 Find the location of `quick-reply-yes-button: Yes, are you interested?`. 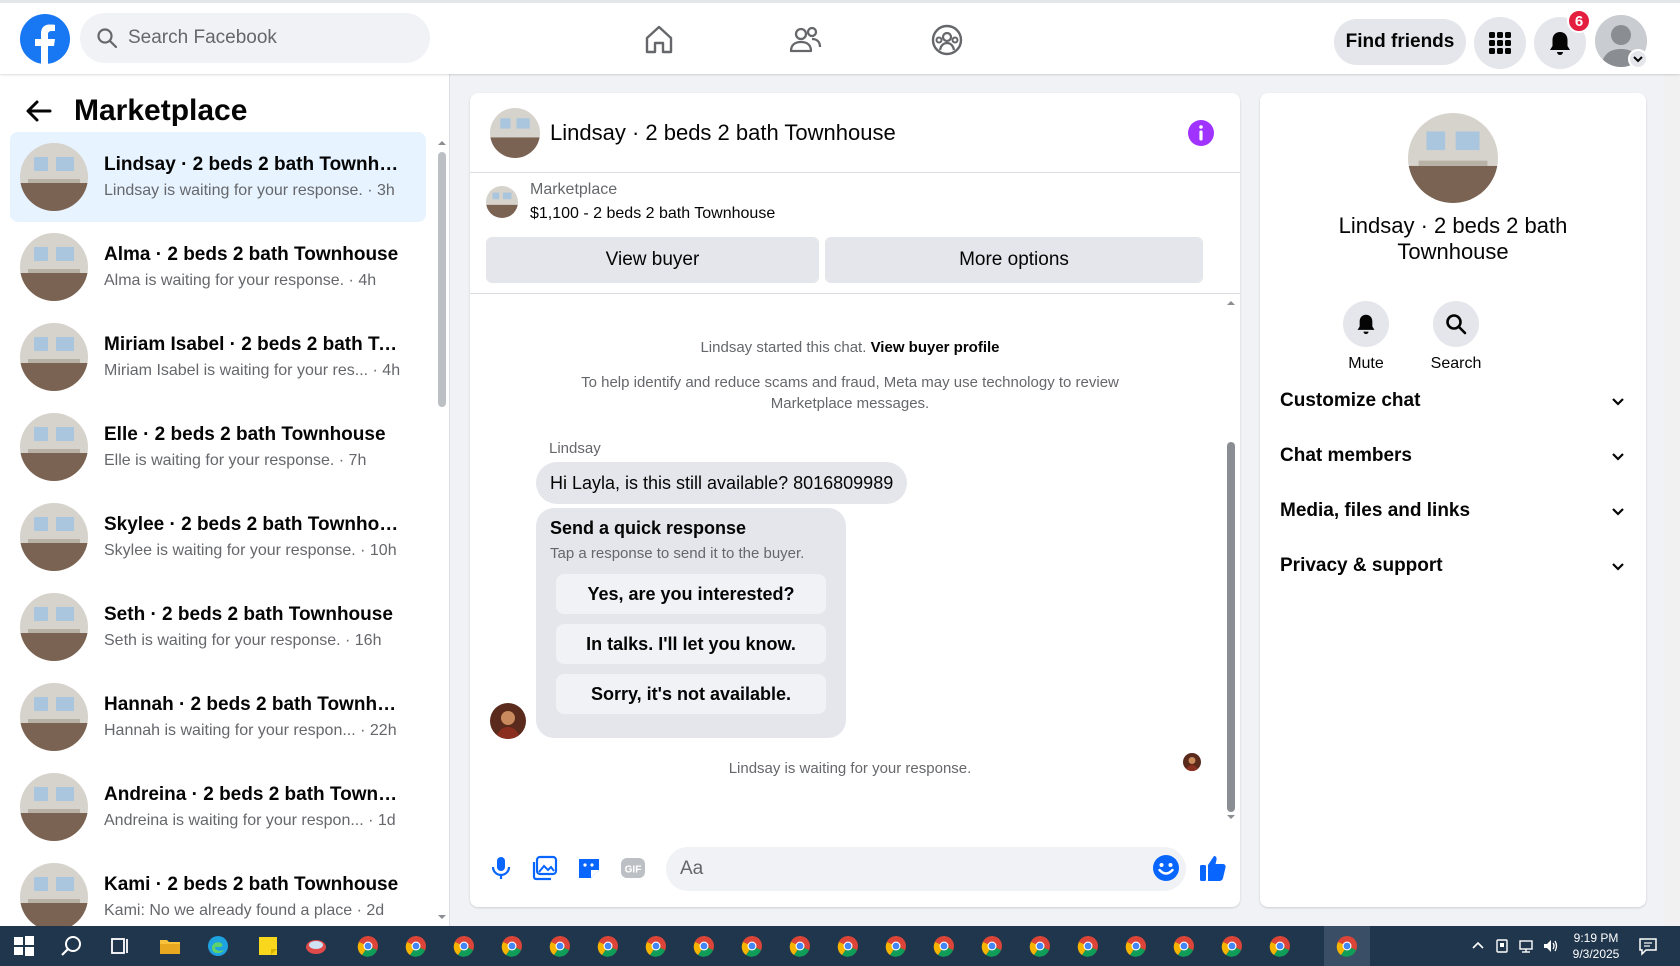

quick-reply-yes-button: Yes, are you interested? is located at coordinates (691, 594).